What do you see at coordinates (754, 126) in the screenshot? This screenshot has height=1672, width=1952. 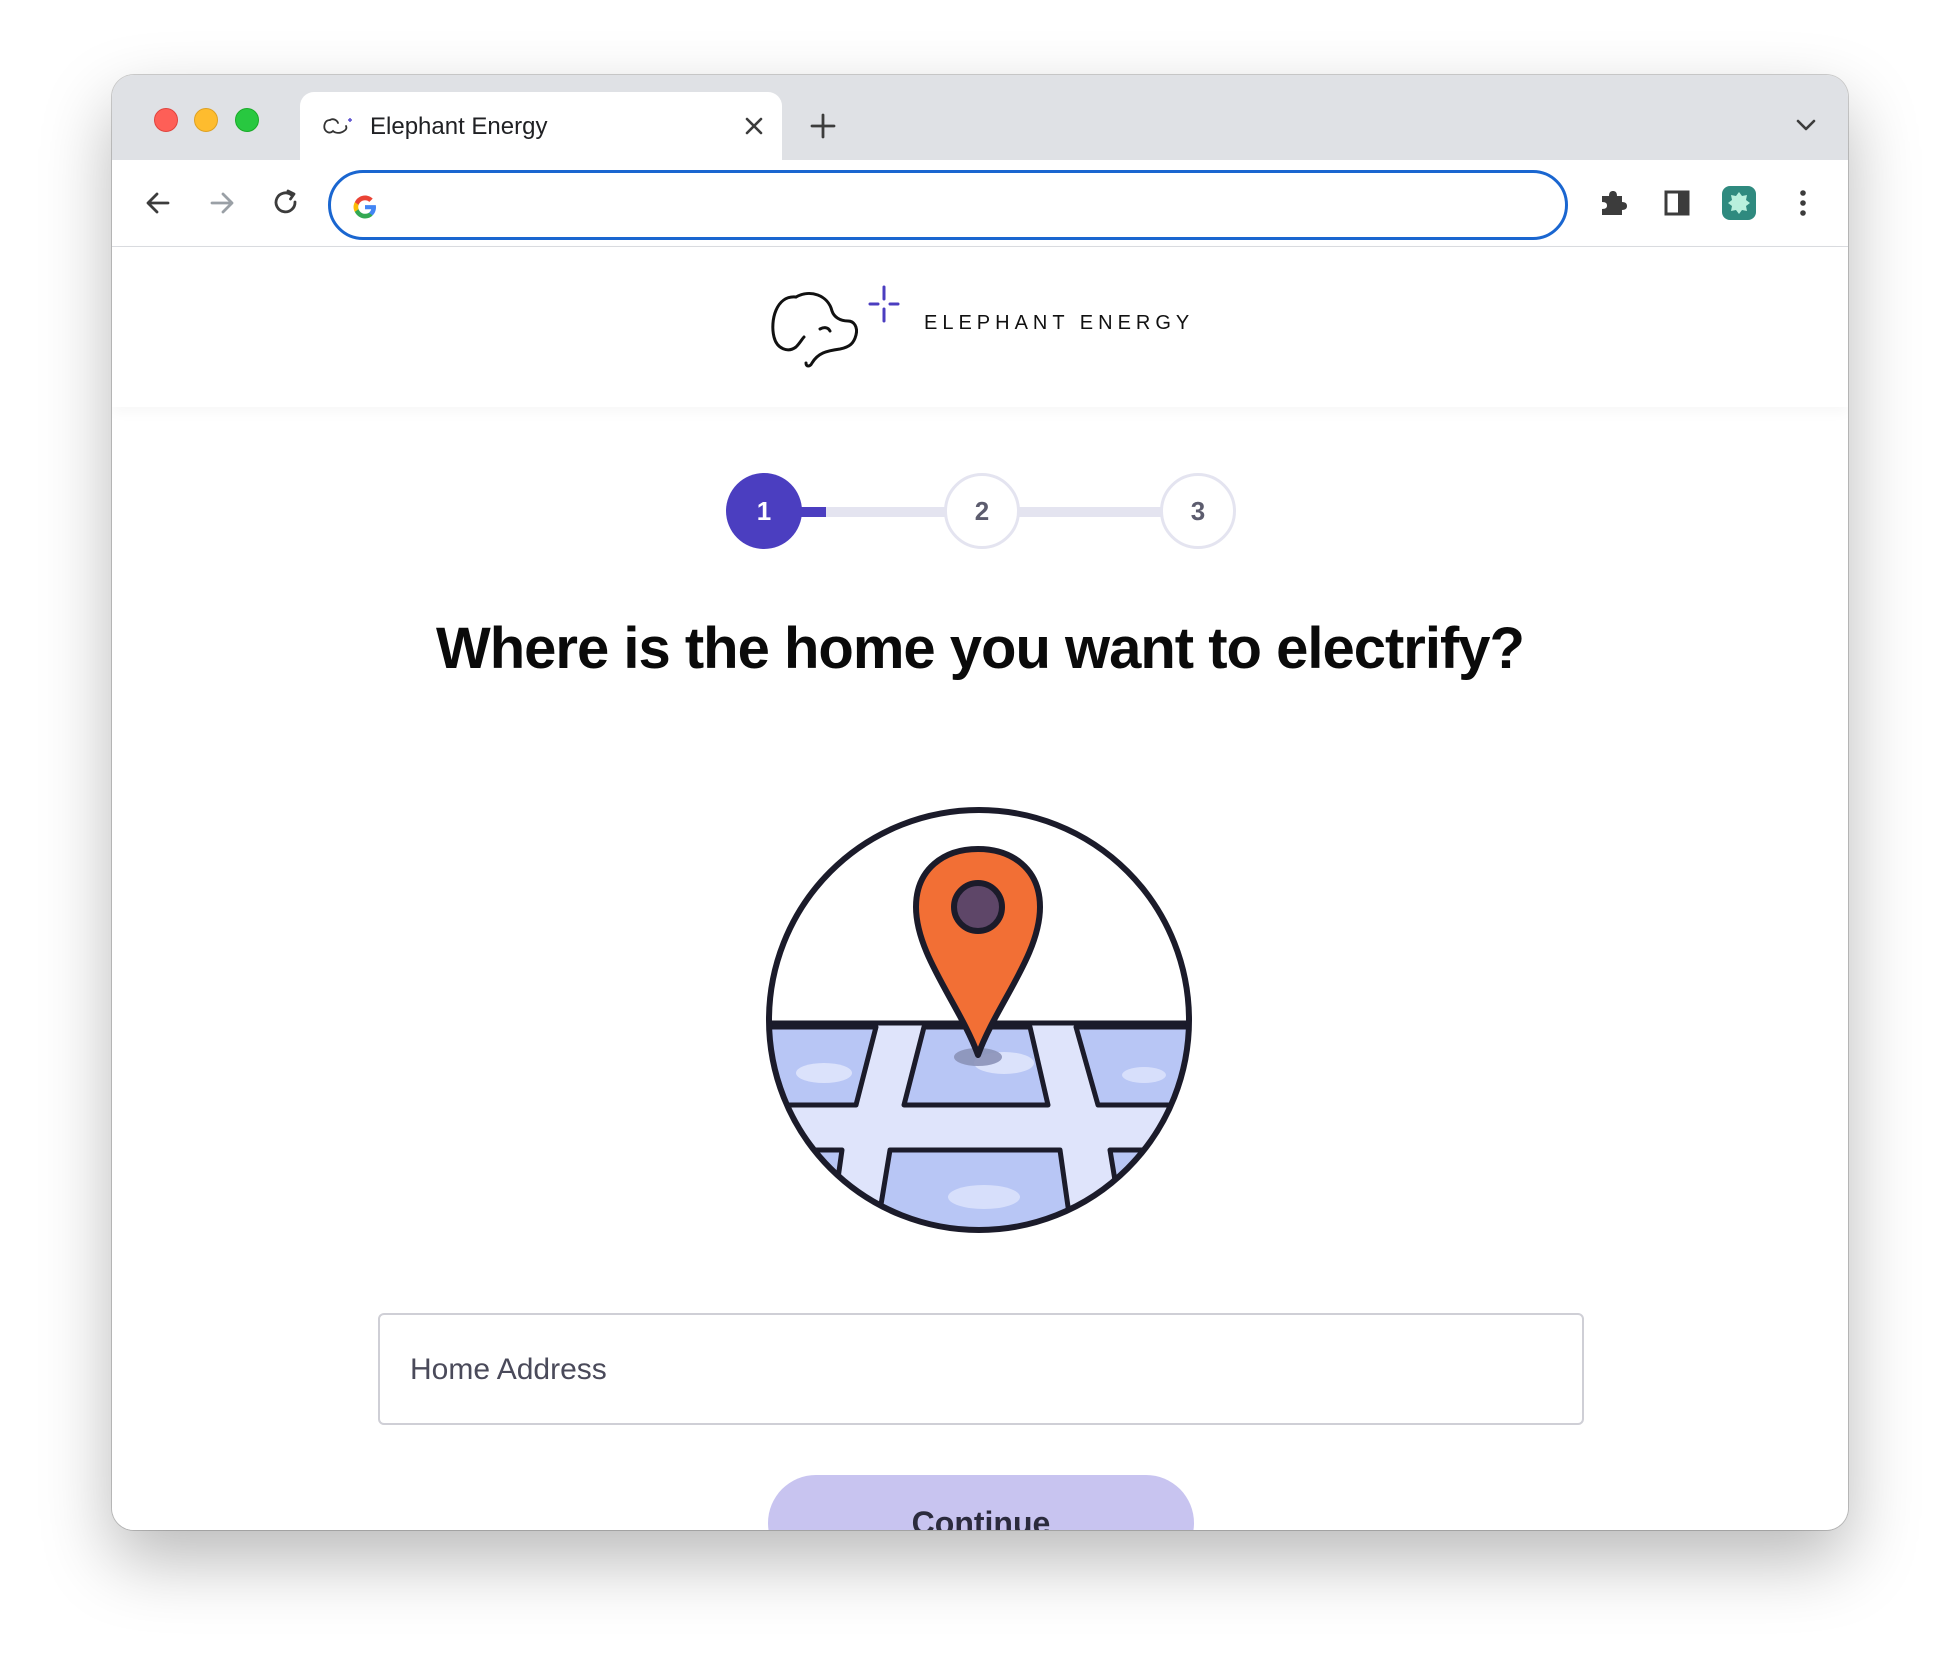 I see `close-icon` at bounding box center [754, 126].